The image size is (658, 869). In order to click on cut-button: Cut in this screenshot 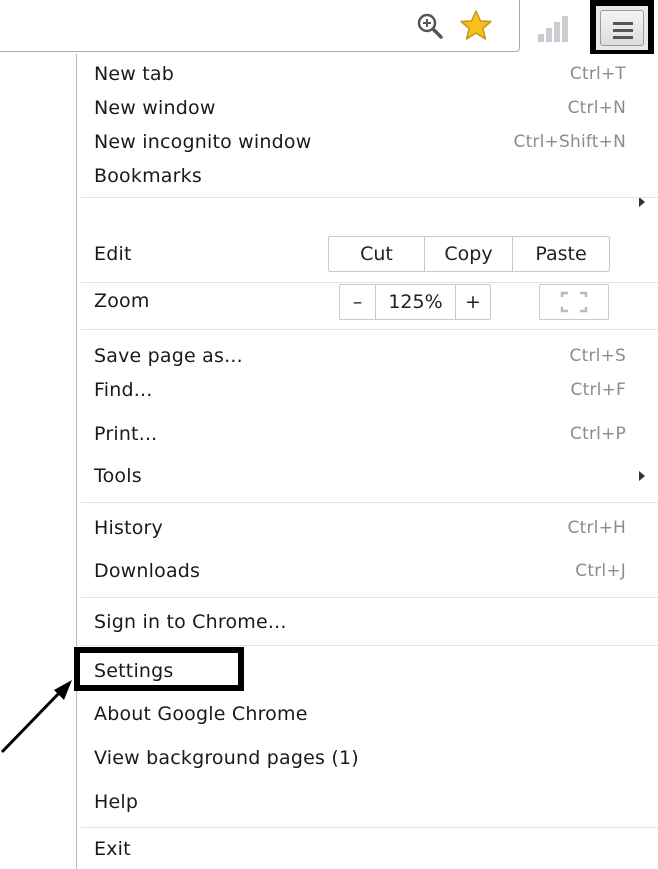, I will do `click(377, 254)`.